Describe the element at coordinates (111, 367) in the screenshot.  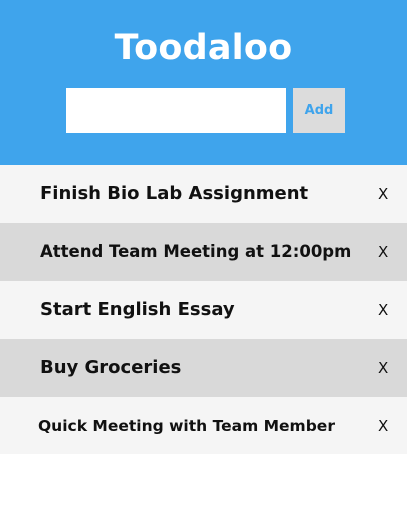
I see `task-text: Buy Groceries` at that location.